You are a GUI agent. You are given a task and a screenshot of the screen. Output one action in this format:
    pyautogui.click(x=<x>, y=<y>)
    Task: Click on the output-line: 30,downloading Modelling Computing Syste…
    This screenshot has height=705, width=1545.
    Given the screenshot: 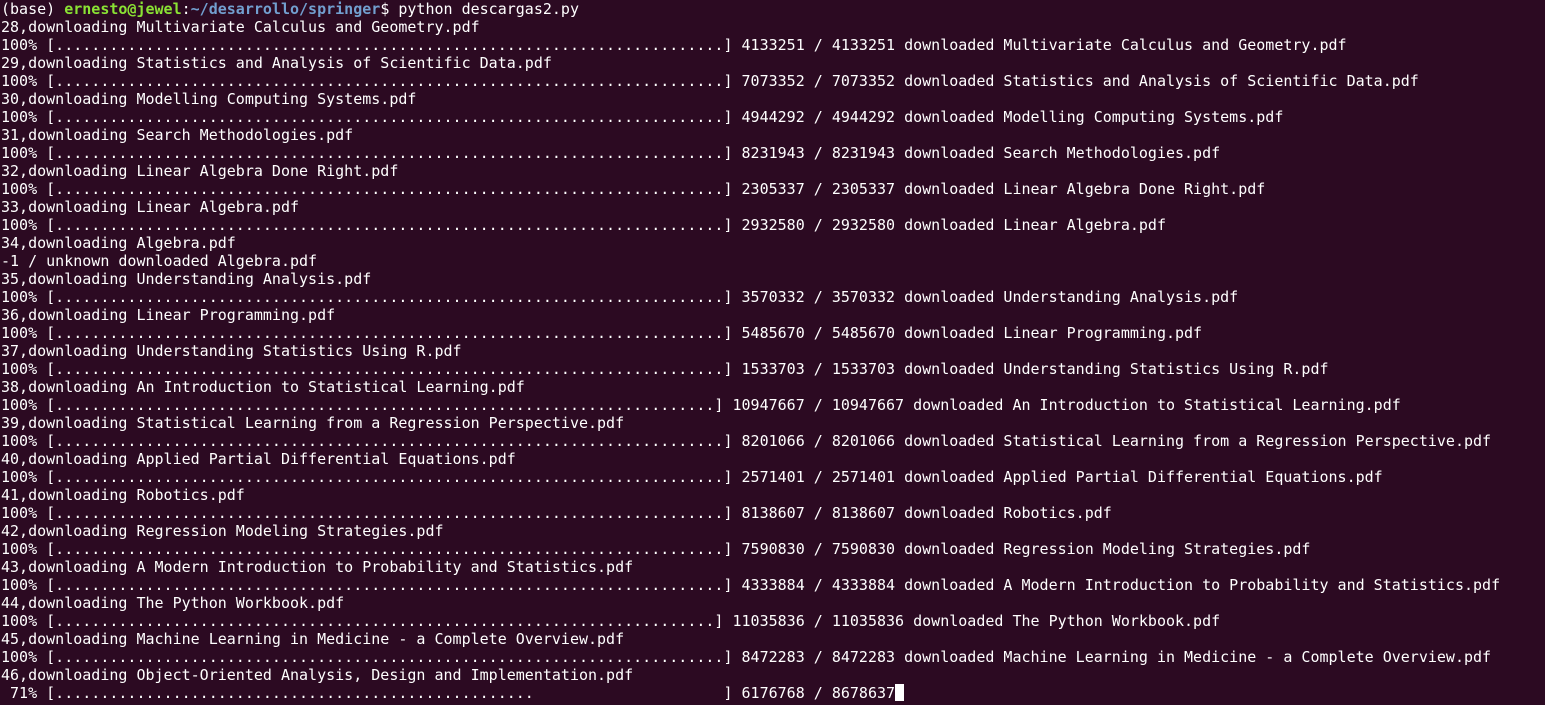 What is the action you would take?
    pyautogui.click(x=209, y=99)
    